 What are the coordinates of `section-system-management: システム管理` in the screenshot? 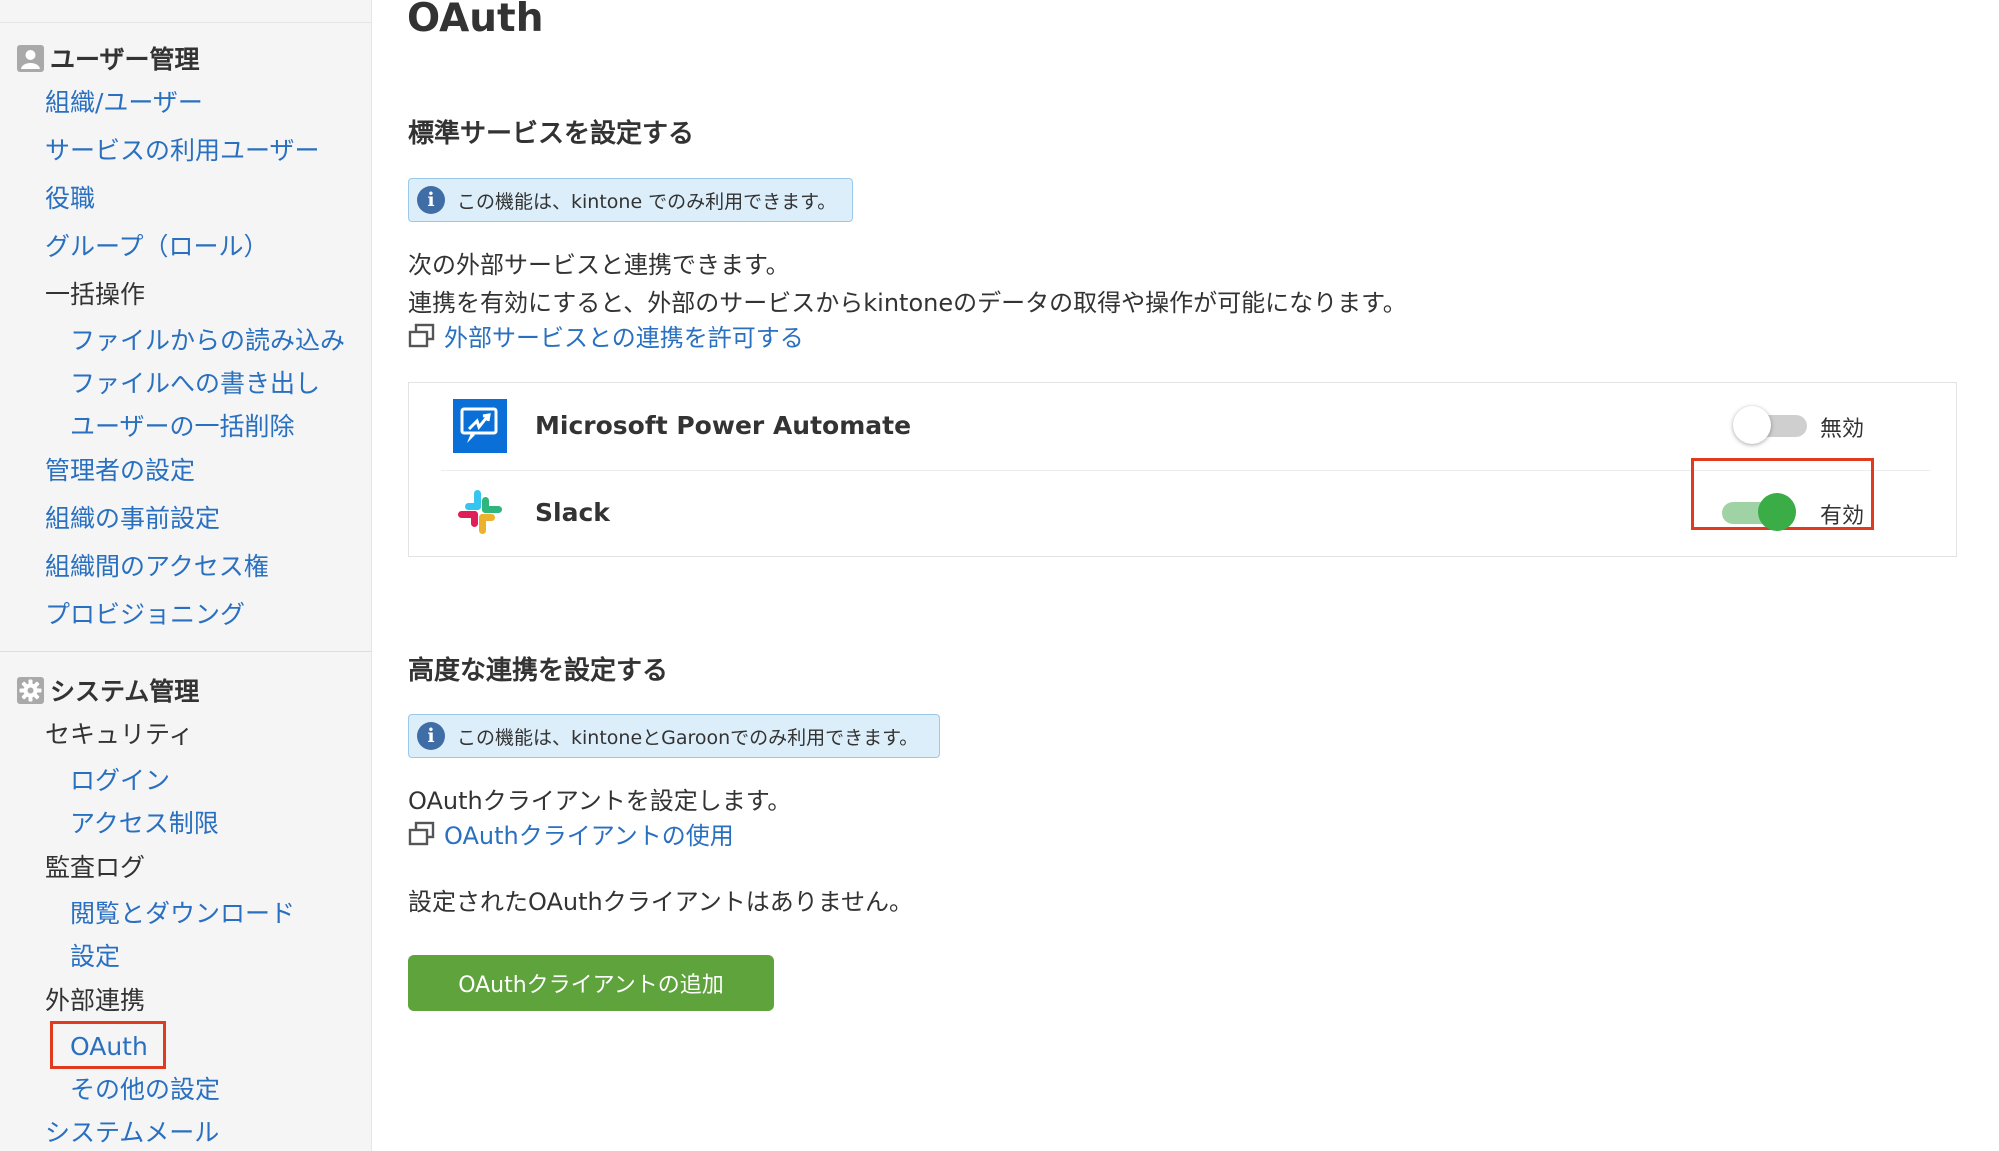 It's located at (108, 690).